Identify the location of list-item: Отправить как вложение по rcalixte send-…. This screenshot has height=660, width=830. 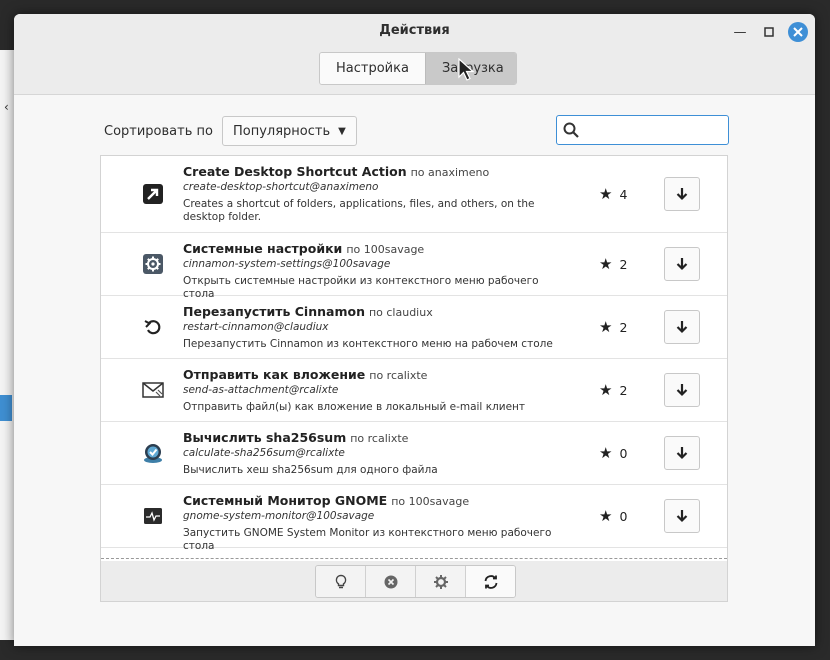
(414, 390).